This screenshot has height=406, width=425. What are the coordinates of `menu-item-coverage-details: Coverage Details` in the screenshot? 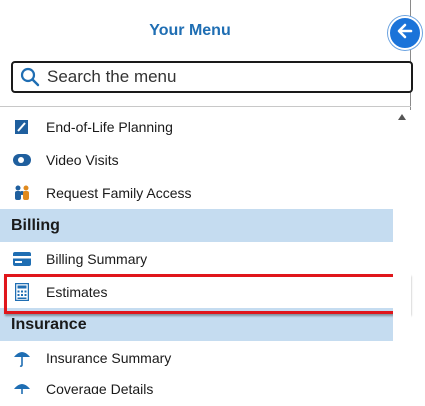 It's located at (196, 384).